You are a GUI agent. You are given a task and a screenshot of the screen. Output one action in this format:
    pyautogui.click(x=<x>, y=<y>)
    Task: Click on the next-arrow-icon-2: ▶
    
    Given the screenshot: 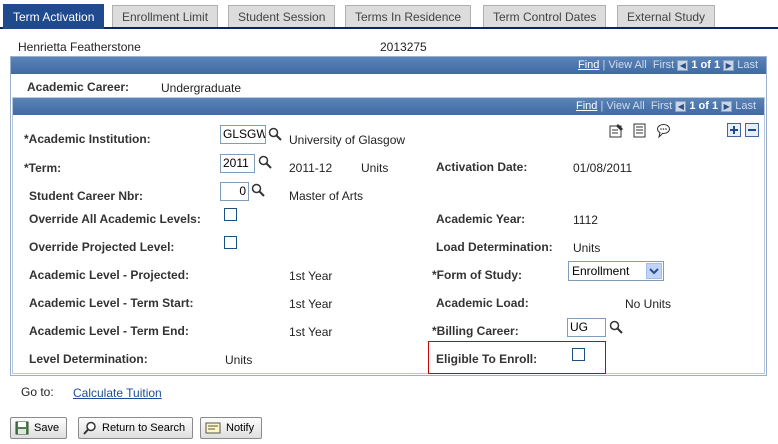 What is the action you would take?
    pyautogui.click(x=727, y=106)
    